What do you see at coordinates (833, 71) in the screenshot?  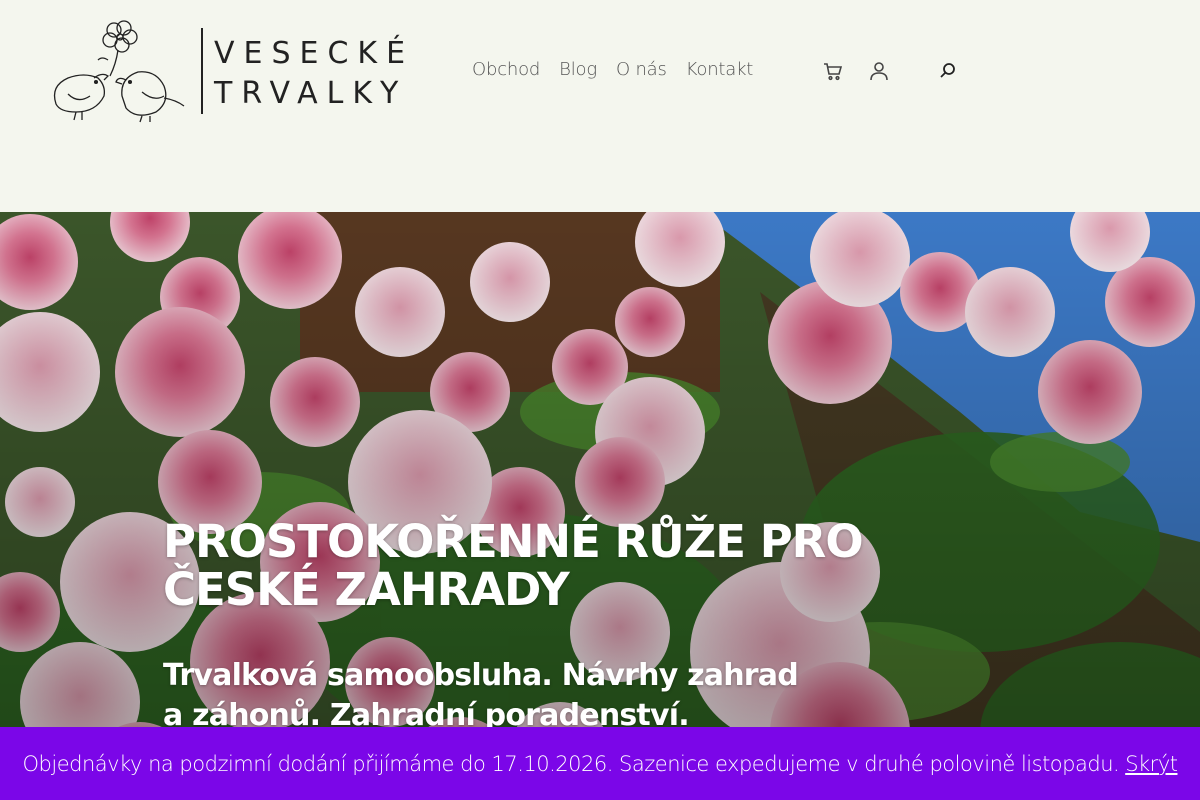 I see `cart-icon` at bounding box center [833, 71].